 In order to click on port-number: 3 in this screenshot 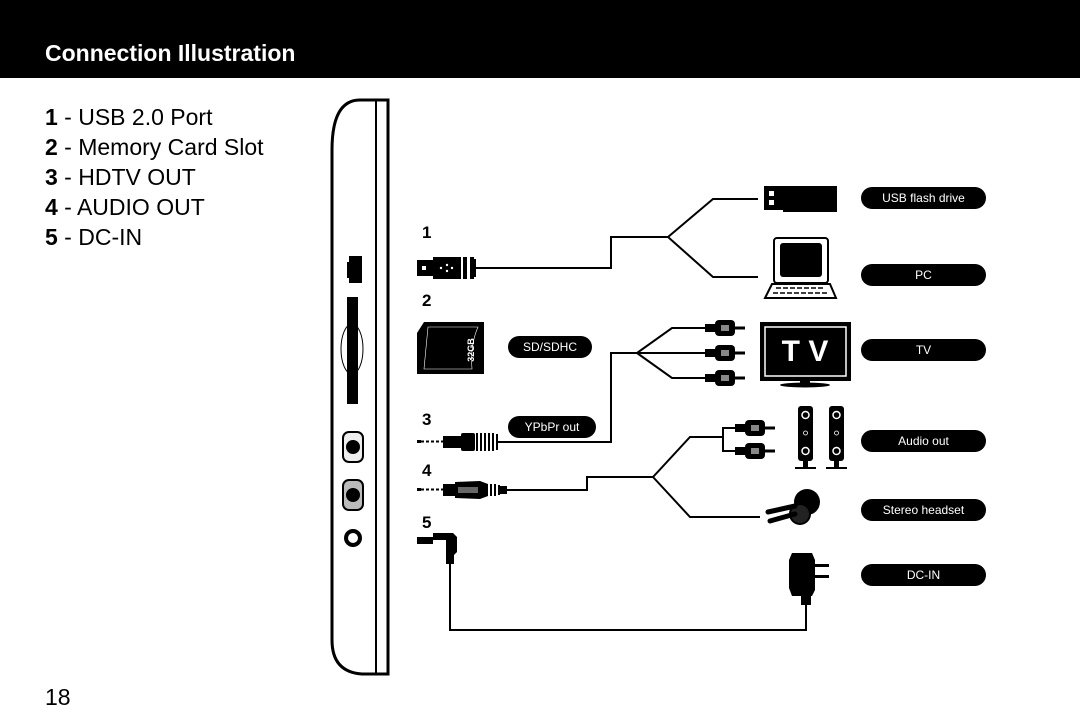, I will do `click(427, 419)`.